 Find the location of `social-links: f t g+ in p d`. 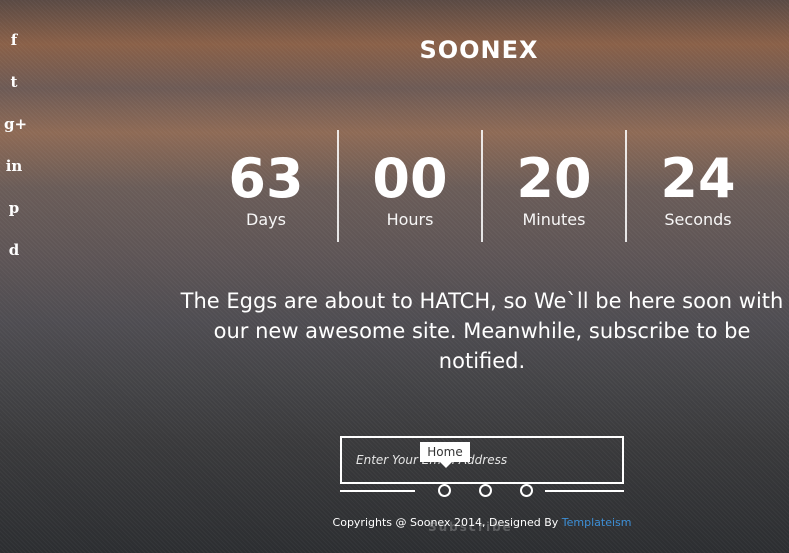

social-links: f t g+ in p d is located at coordinates (15, 156).